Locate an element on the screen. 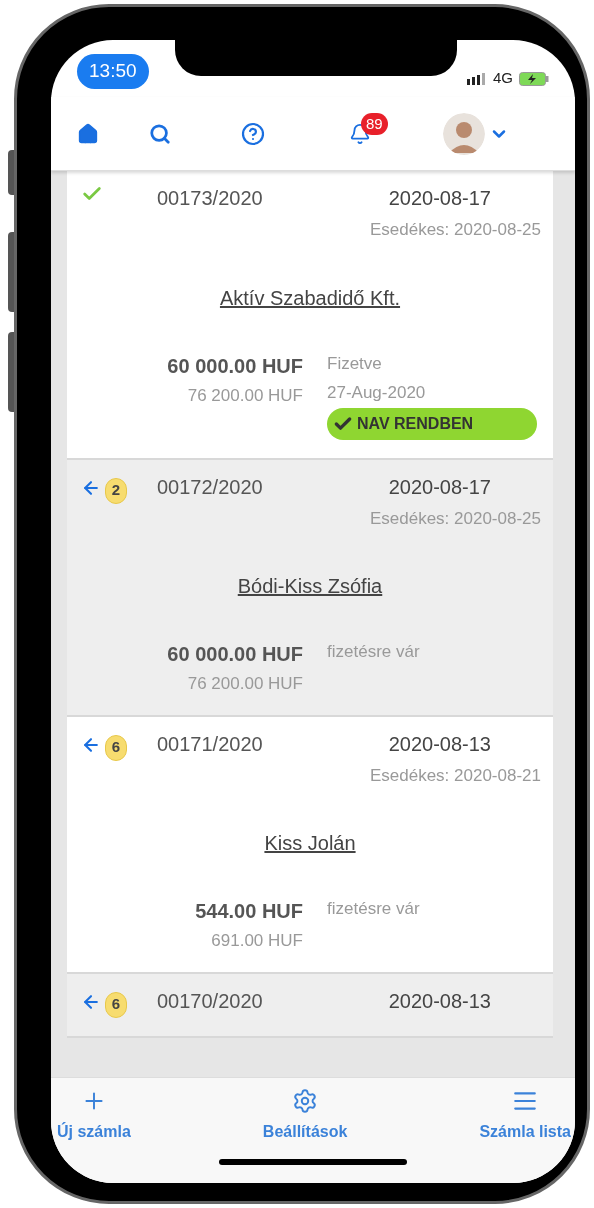  gross-amount: 691.00 HUF is located at coordinates (257, 941).